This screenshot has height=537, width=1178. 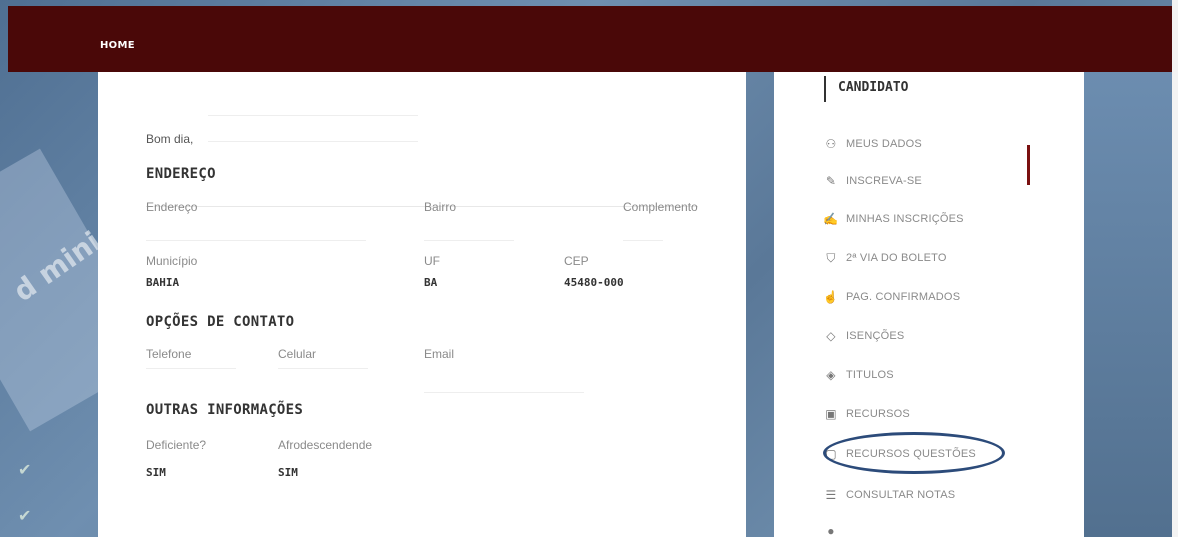 What do you see at coordinates (440, 207) in the screenshot?
I see `label-bairro: Bairro` at bounding box center [440, 207].